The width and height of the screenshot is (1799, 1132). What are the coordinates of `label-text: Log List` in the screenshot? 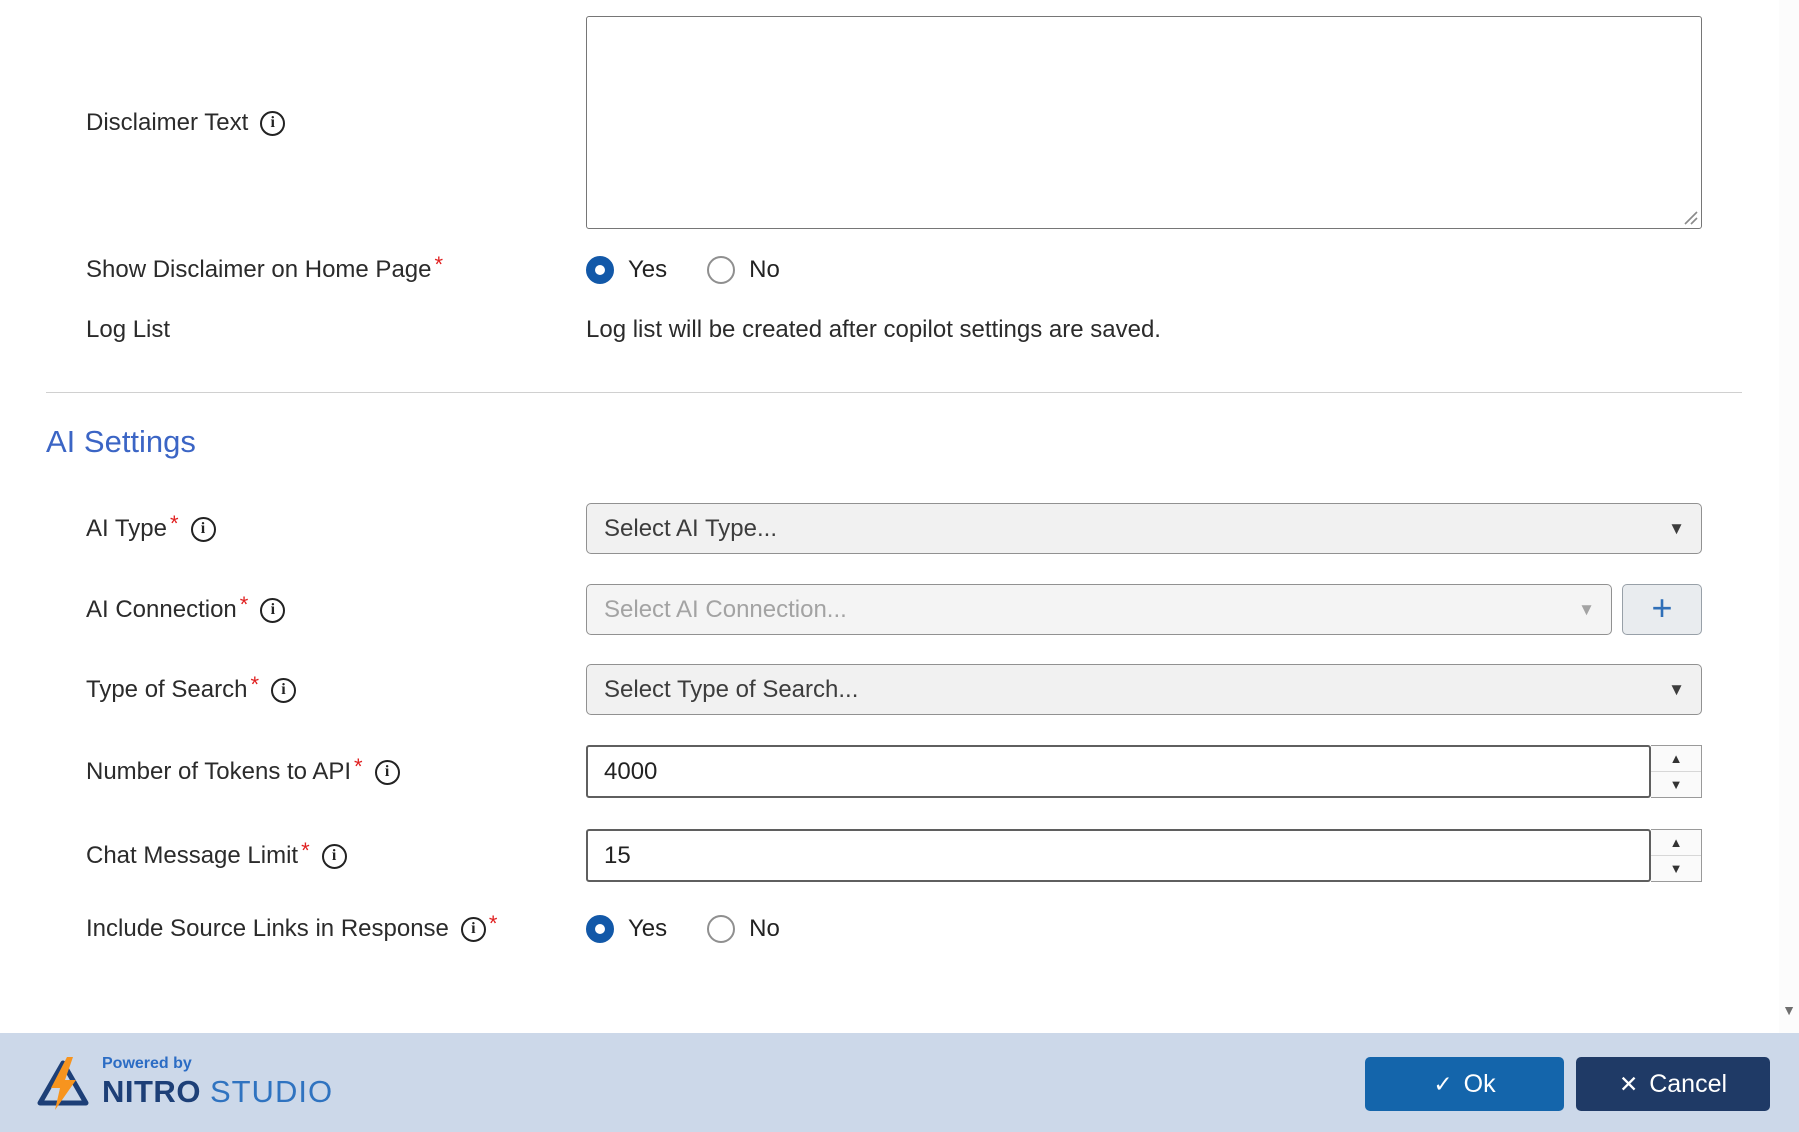 It's located at (128, 329).